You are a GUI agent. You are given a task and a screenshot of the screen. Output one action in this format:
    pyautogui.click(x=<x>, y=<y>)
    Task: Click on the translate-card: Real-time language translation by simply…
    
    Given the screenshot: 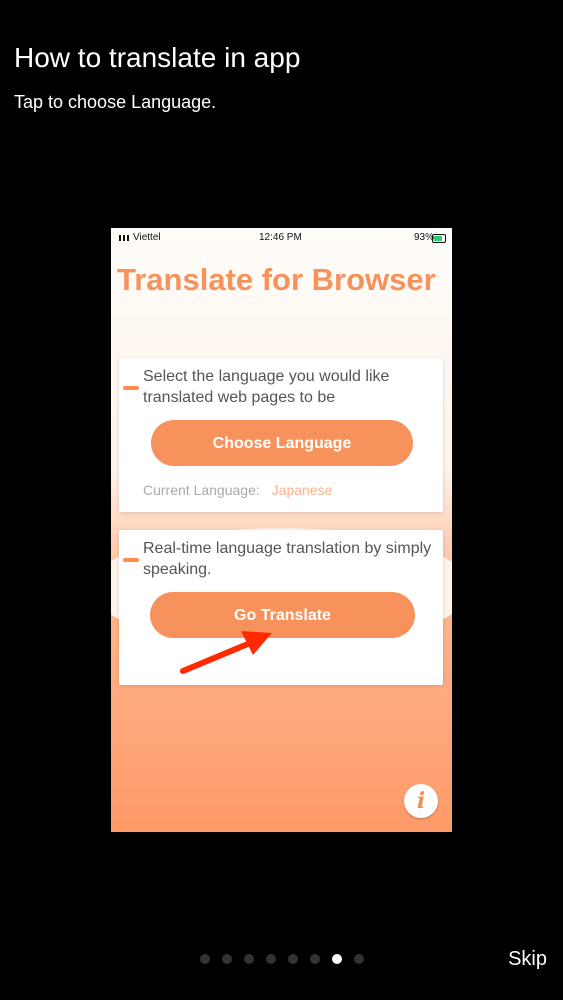 What is the action you would take?
    pyautogui.click(x=281, y=607)
    